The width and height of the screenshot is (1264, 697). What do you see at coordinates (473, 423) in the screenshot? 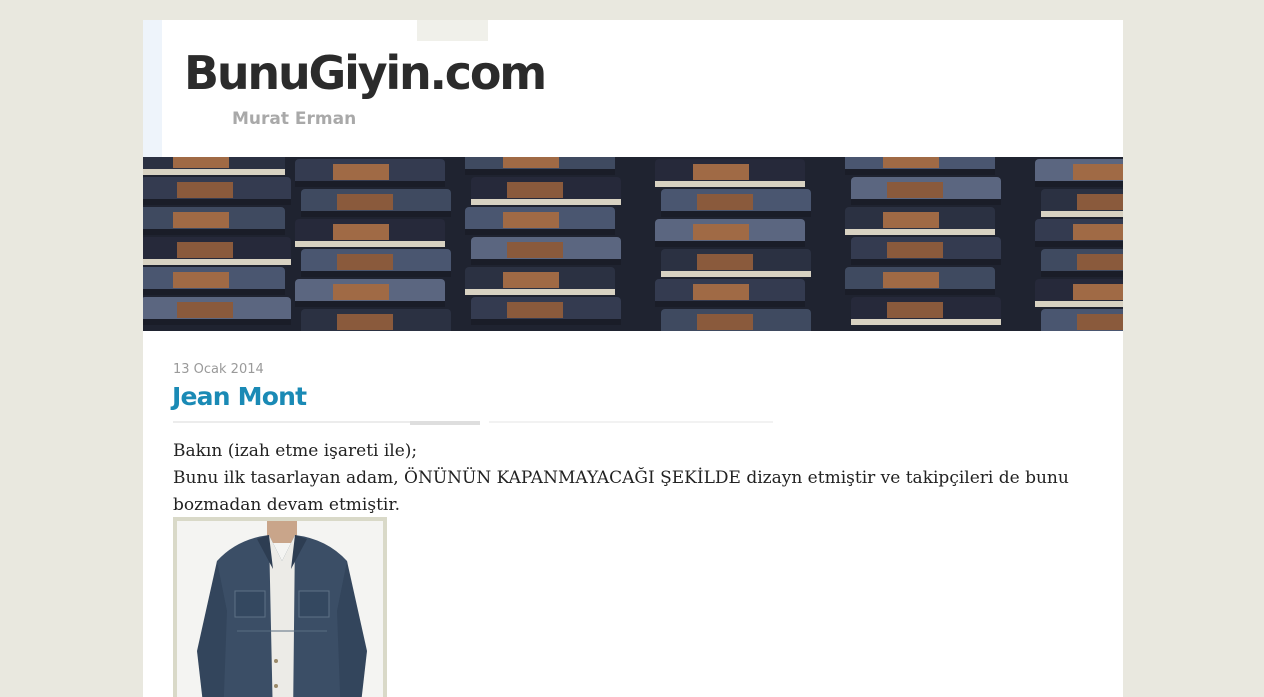
I see `title-divider` at bounding box center [473, 423].